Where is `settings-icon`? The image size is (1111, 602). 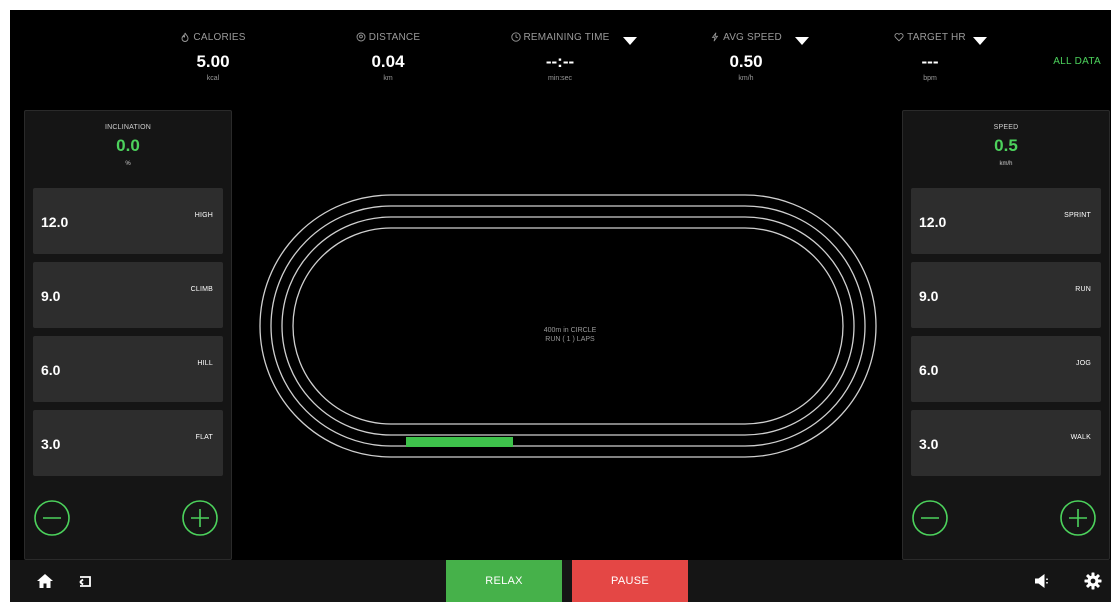
settings-icon is located at coordinates (1093, 581).